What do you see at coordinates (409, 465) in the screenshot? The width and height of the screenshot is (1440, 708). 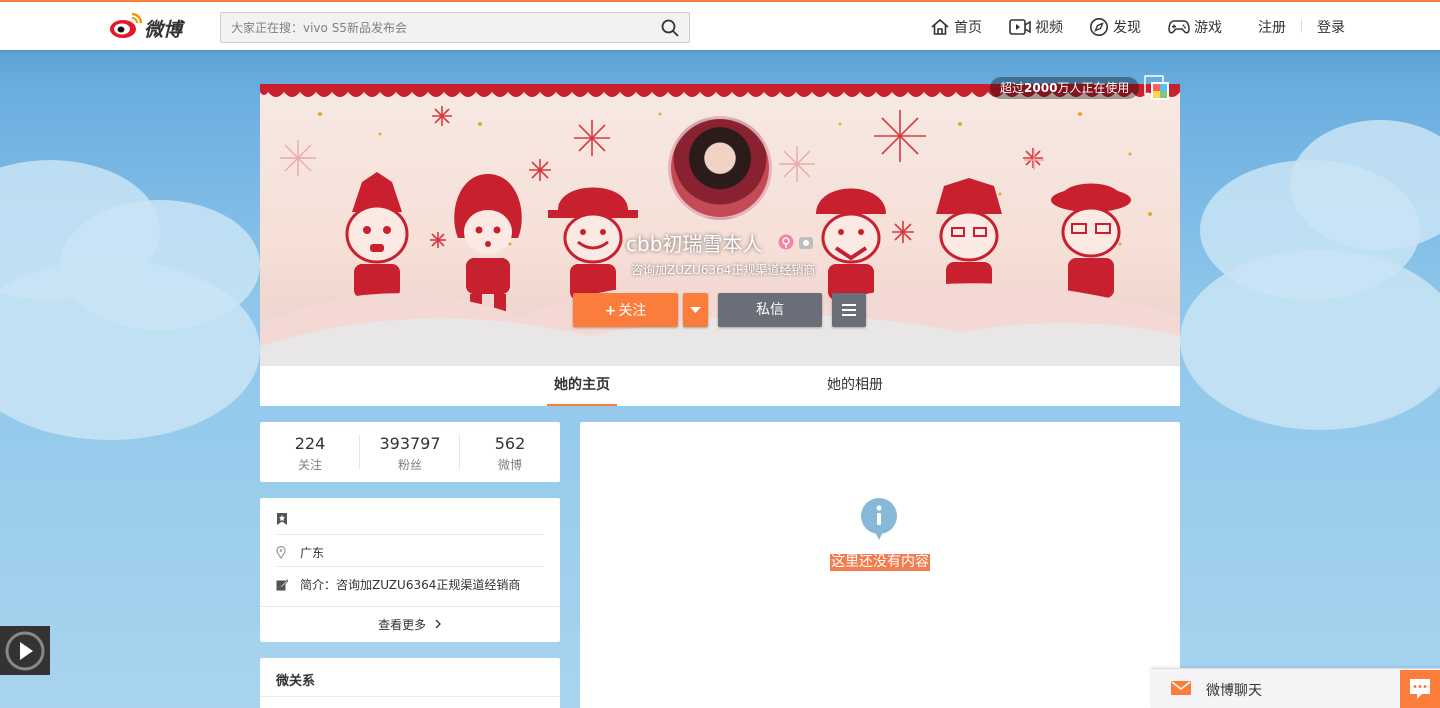 I see `stat-fans-label: 粉丝` at bounding box center [409, 465].